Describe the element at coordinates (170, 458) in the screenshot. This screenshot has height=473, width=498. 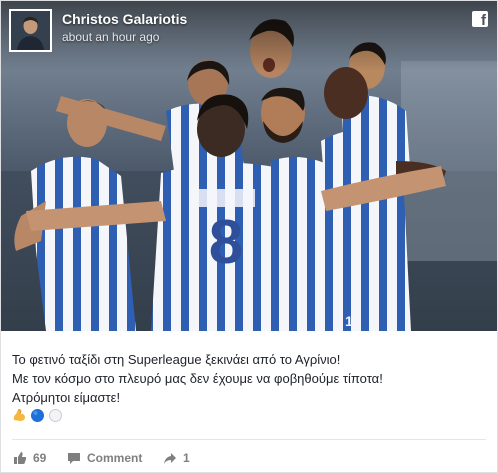
I see `share-arrow-icon` at that location.